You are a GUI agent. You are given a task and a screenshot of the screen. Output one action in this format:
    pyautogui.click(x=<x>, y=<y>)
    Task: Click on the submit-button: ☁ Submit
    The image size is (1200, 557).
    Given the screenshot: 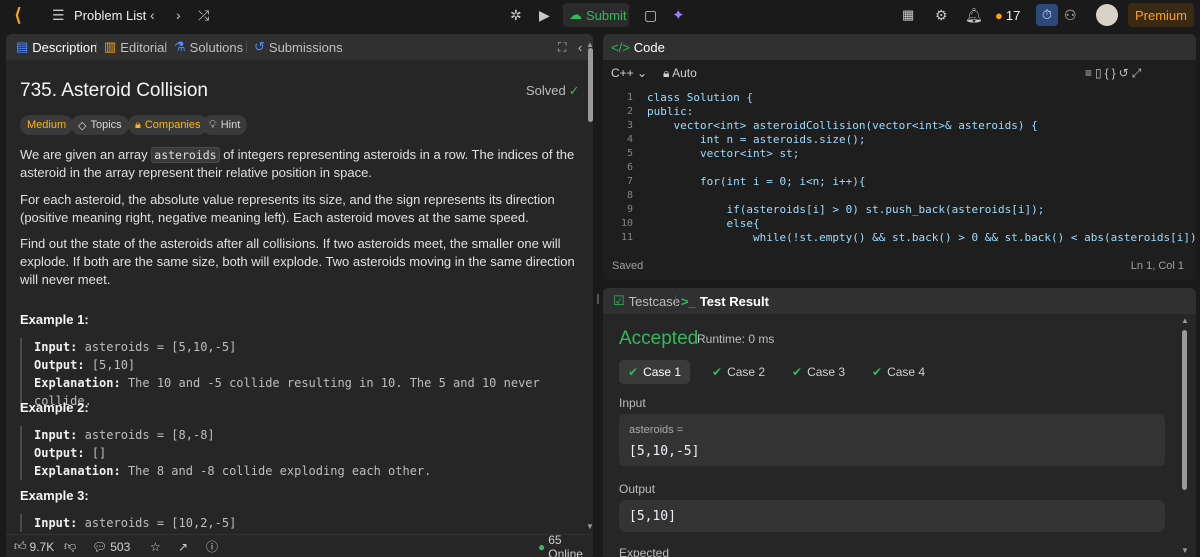 What is the action you would take?
    pyautogui.click(x=596, y=15)
    